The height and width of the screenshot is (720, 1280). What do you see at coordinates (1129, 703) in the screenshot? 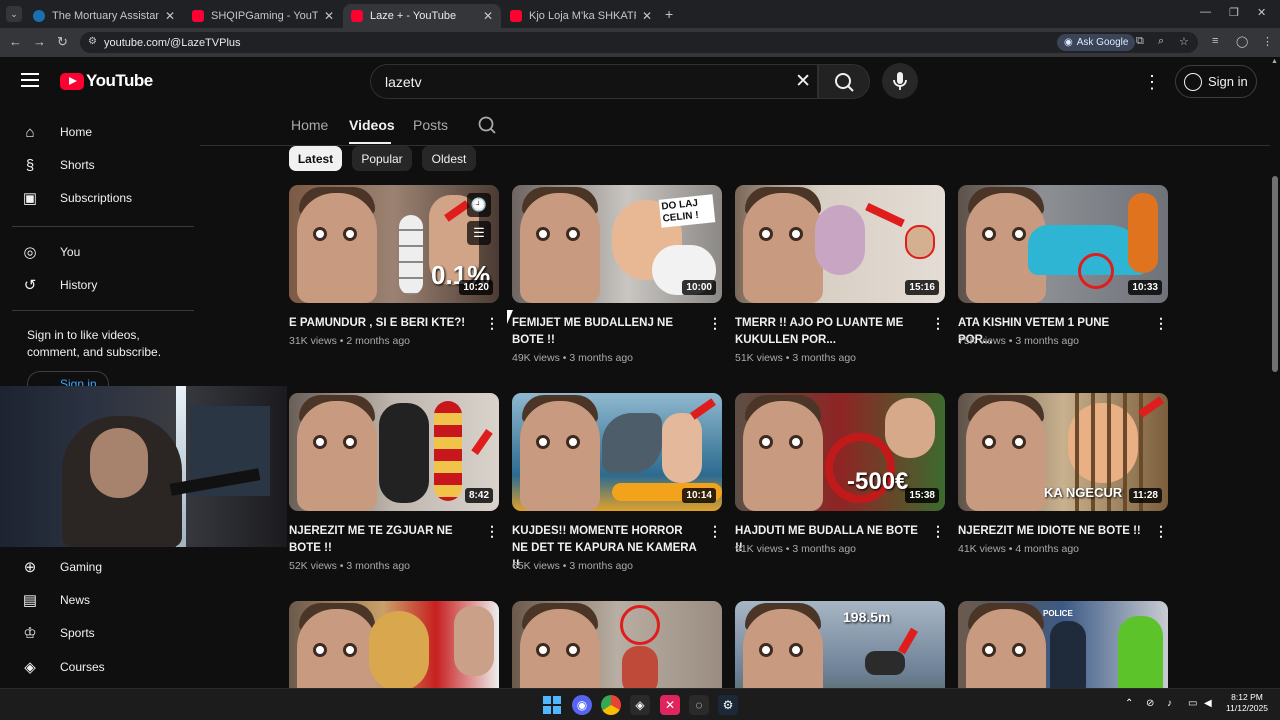
I see `tray-overflow-icon: ⌃` at bounding box center [1129, 703].